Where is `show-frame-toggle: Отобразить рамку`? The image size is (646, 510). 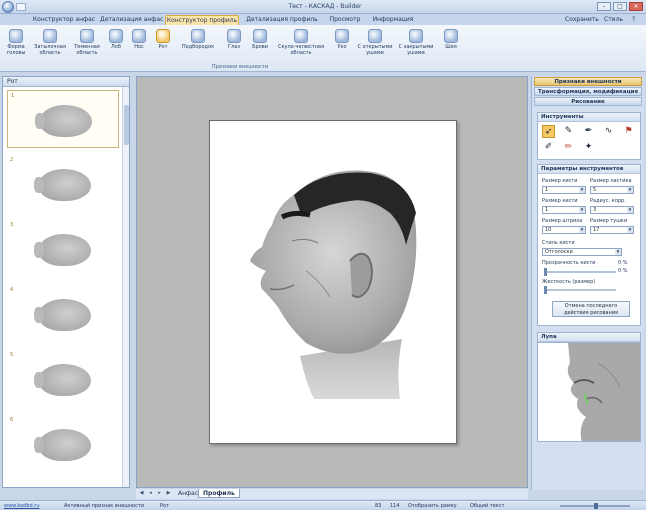 show-frame-toggle: Отобразить рамку is located at coordinates (432, 506).